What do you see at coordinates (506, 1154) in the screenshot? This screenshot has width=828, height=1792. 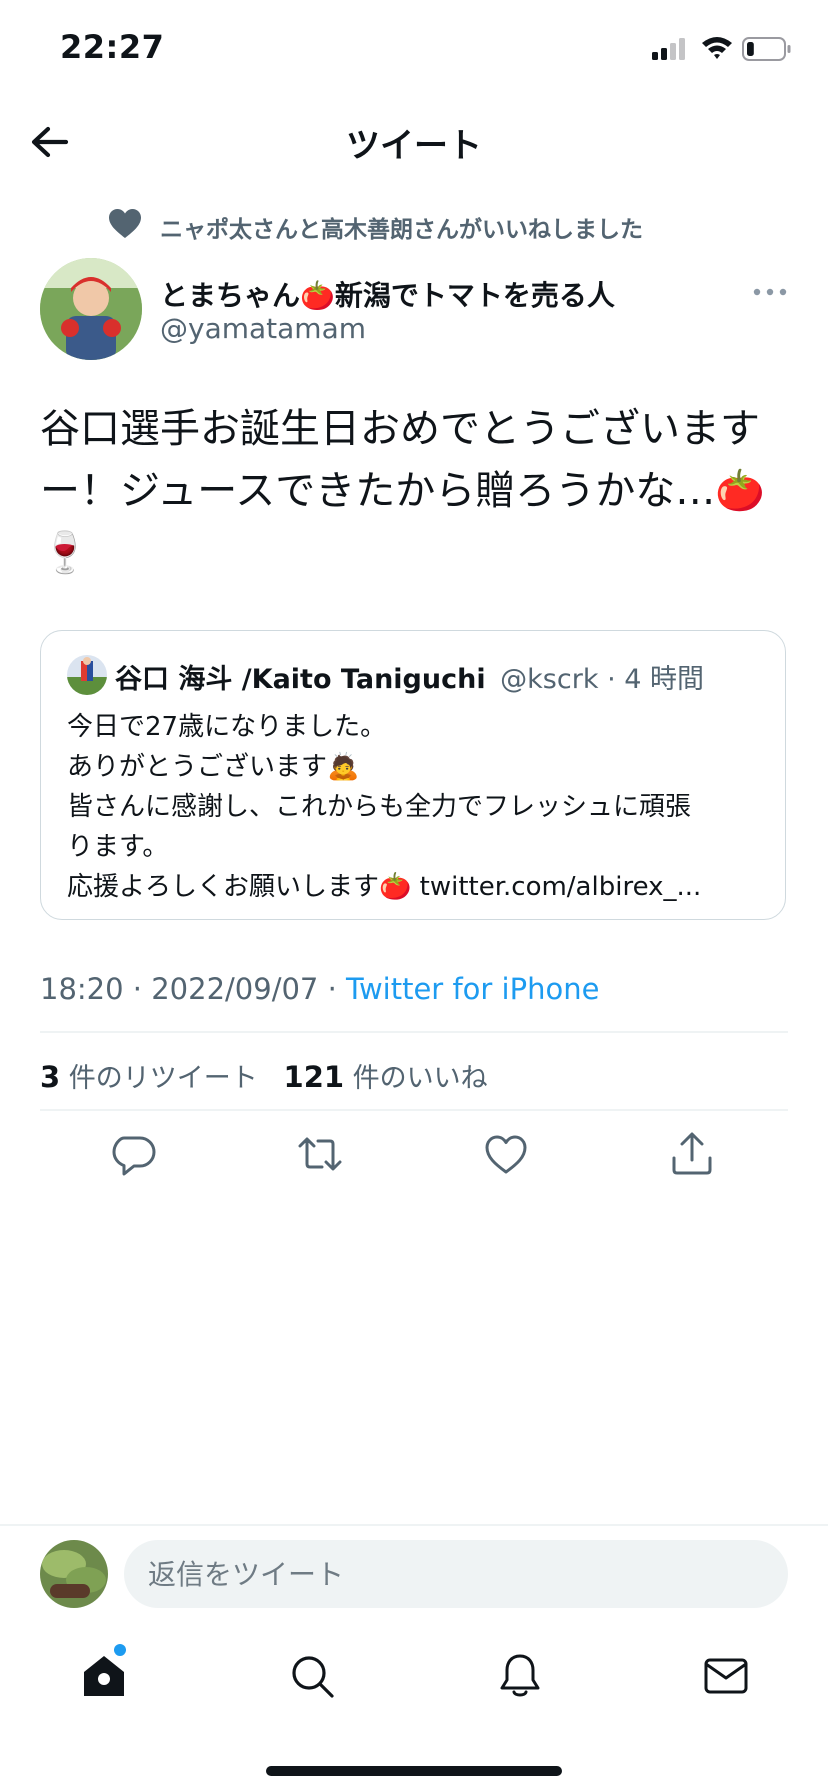 I see `like-heart-icon` at bounding box center [506, 1154].